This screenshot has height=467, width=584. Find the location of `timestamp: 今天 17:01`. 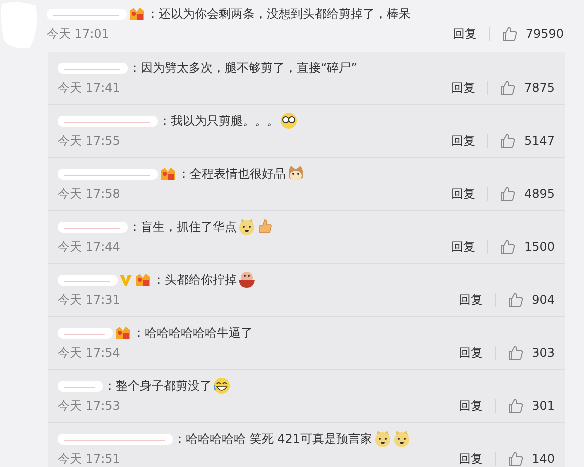

timestamp: 今天 17:01 is located at coordinates (78, 34).